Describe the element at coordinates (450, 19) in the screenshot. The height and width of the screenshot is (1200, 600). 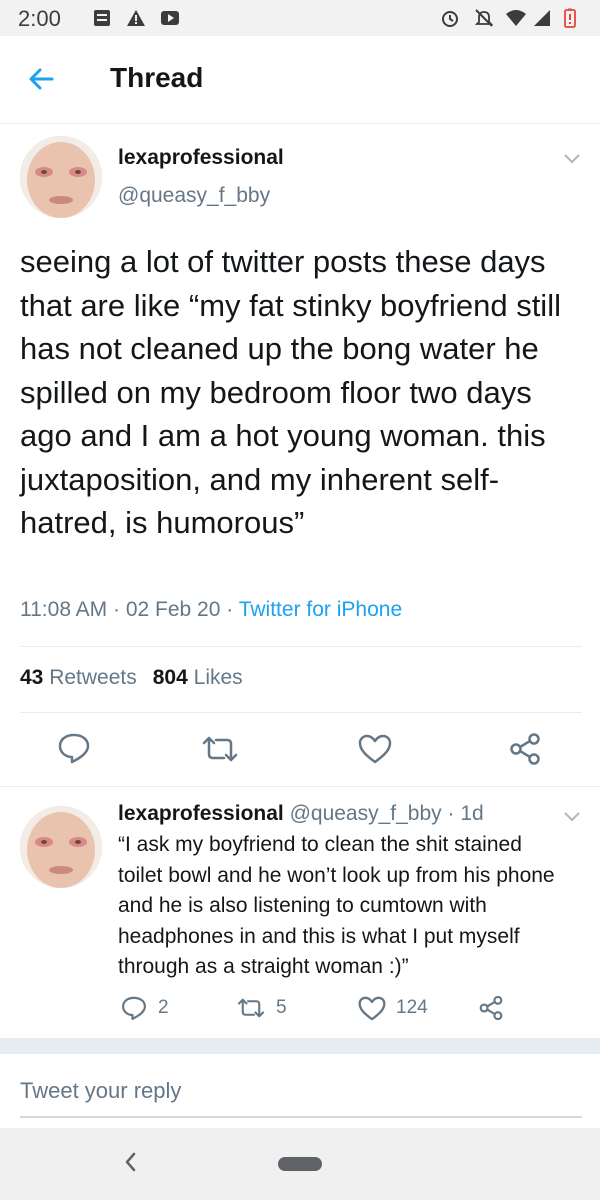
I see `alarm-icon` at that location.